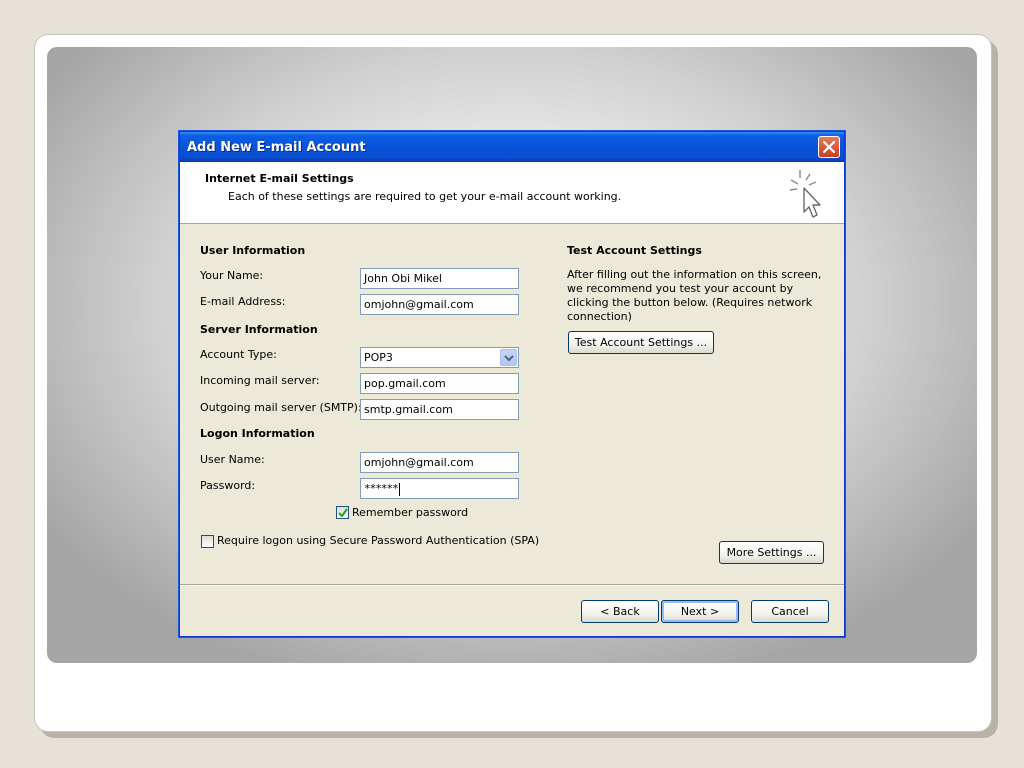 The image size is (1024, 768). Describe the element at coordinates (790, 611) in the screenshot. I see `cancel-button: Cancel` at that location.